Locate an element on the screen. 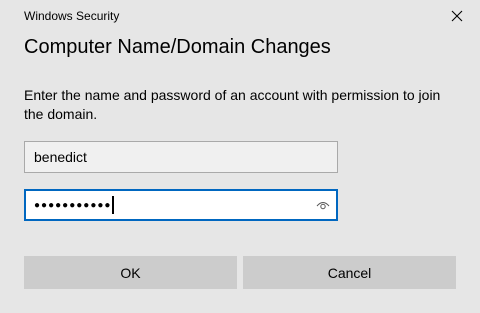 This screenshot has width=480, height=313. cancel-button: Cancel is located at coordinates (349, 272).